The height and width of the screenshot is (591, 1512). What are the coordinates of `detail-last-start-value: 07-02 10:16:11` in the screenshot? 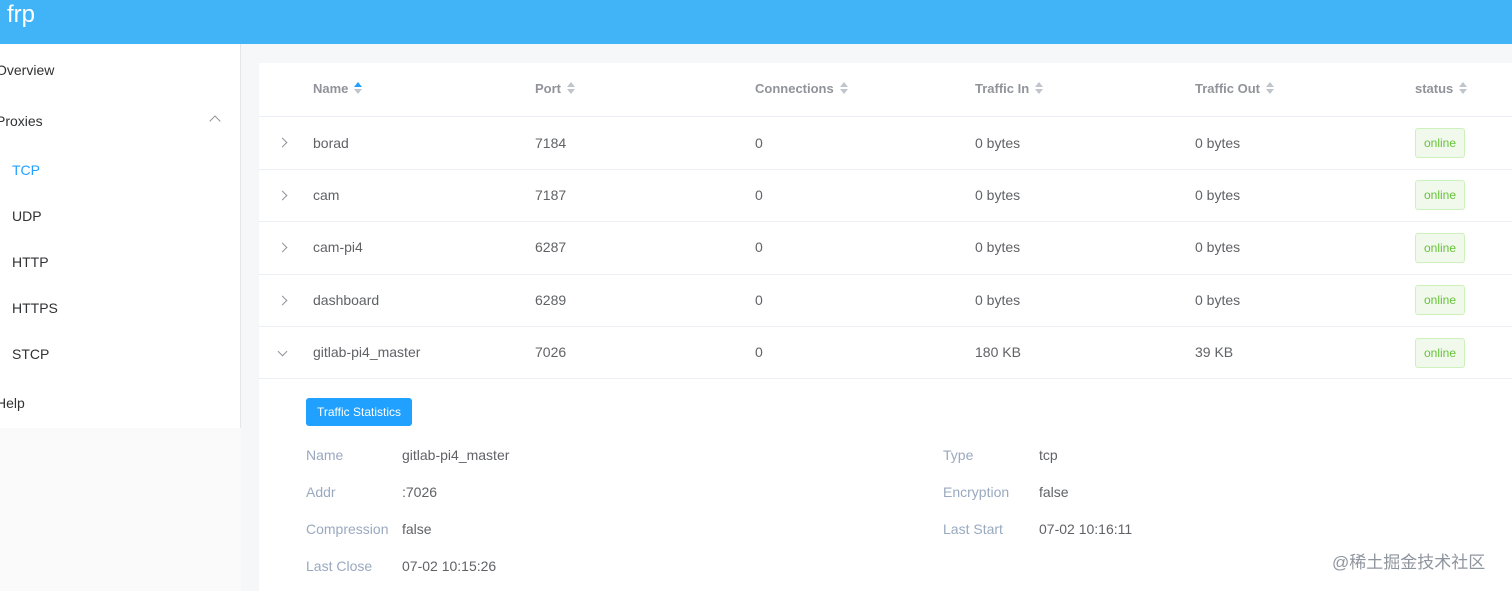 It's located at (1086, 529).